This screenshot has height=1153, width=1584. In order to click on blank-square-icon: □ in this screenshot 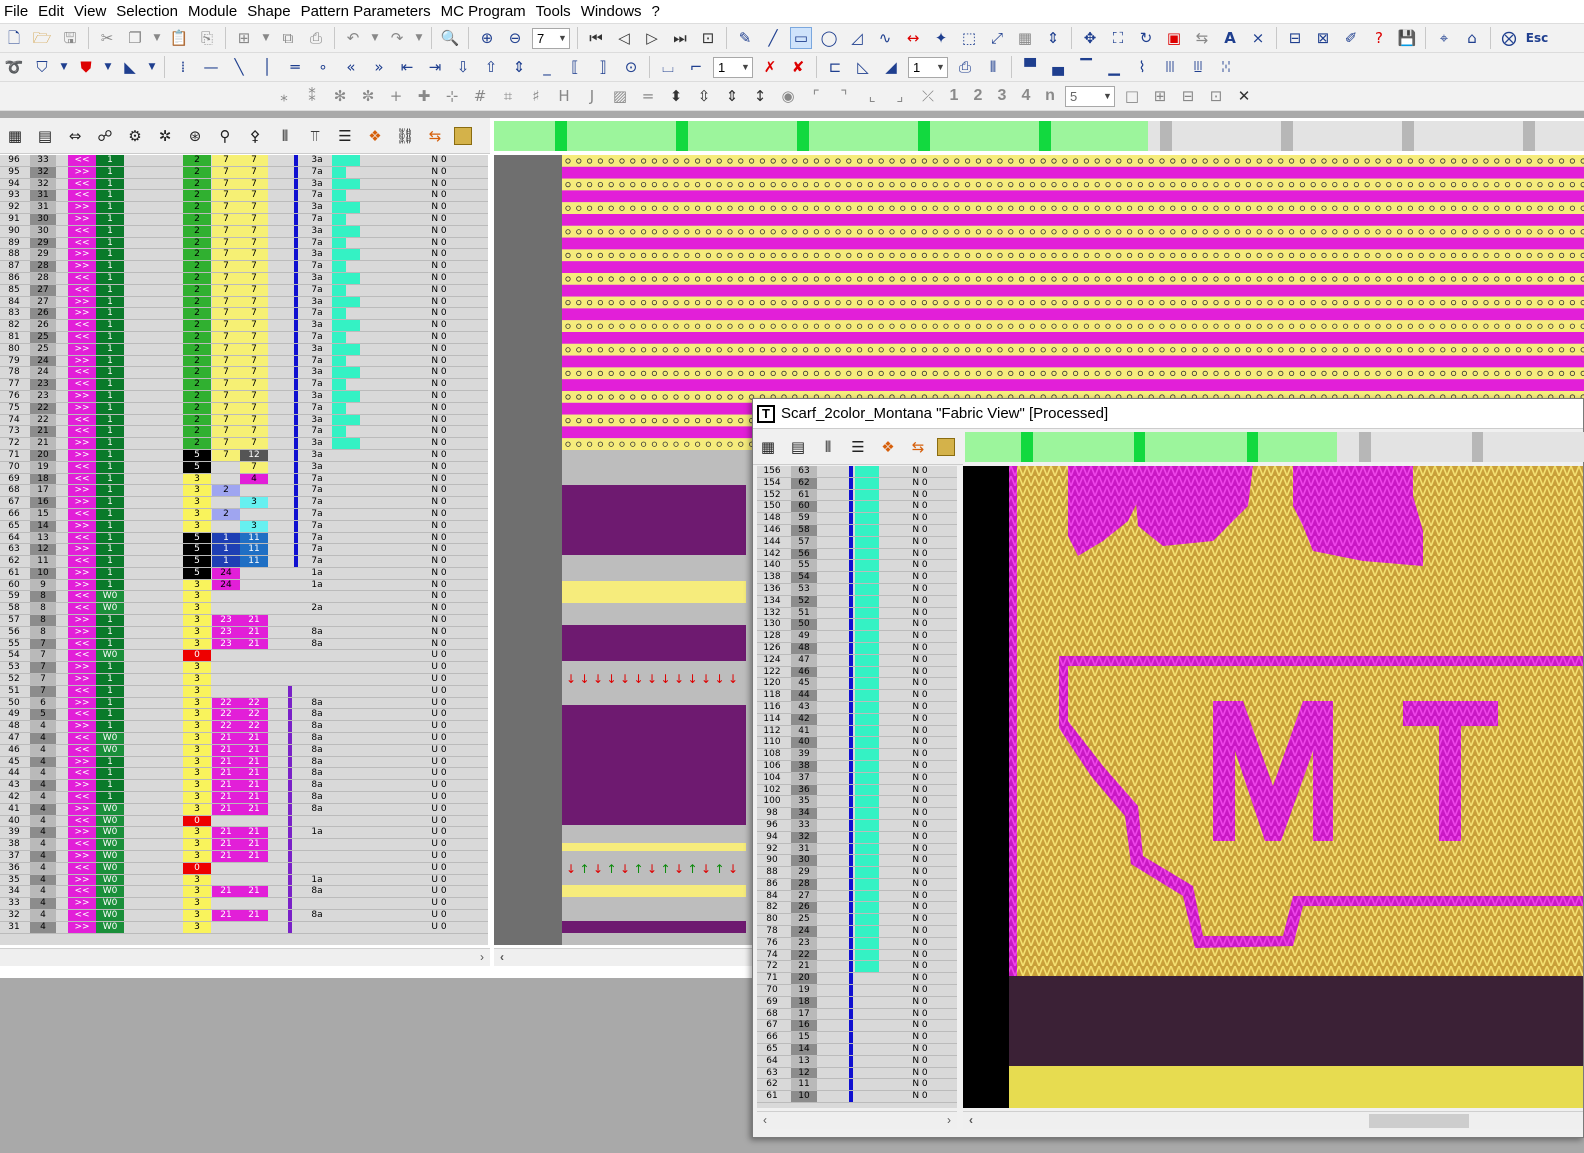, I will do `click(1132, 96)`.